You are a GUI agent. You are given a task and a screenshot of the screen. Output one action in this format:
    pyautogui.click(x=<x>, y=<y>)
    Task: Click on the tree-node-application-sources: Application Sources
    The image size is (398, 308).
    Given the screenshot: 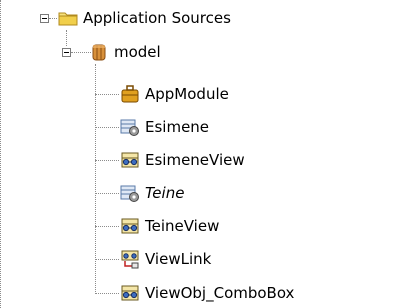 What is the action you would take?
    pyautogui.click(x=144, y=18)
    